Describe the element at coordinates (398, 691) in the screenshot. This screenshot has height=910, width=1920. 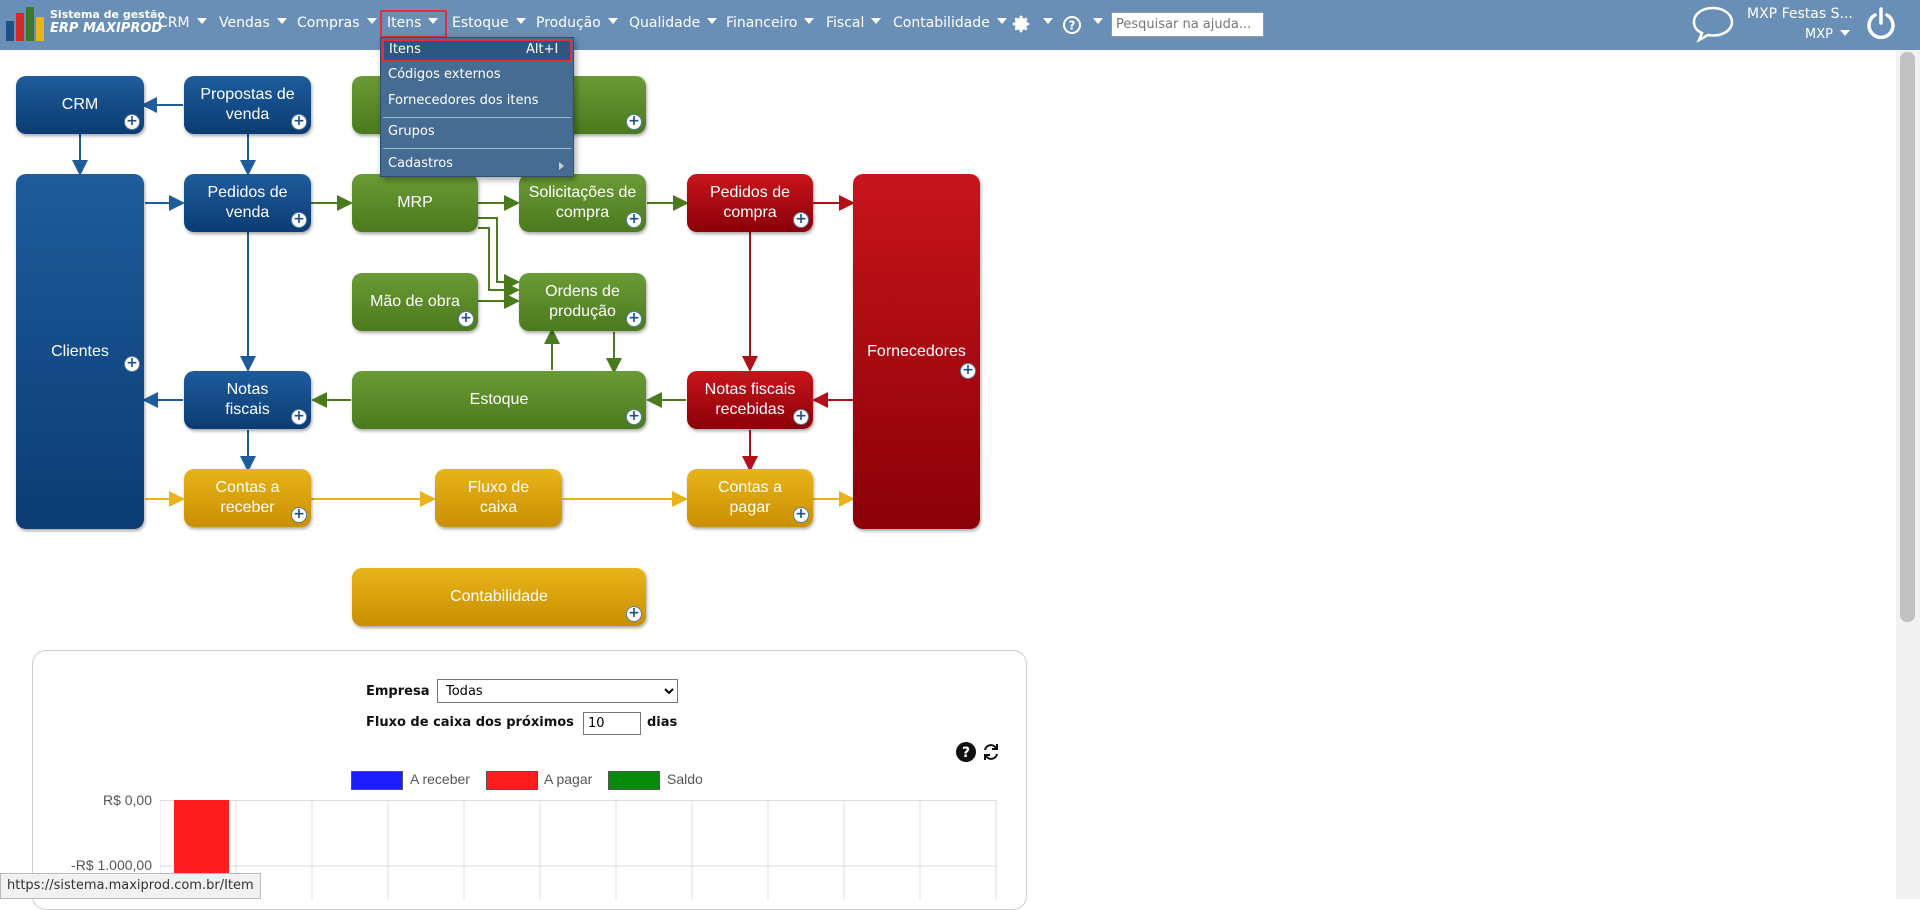
I see `empresa-label: Empresa` at that location.